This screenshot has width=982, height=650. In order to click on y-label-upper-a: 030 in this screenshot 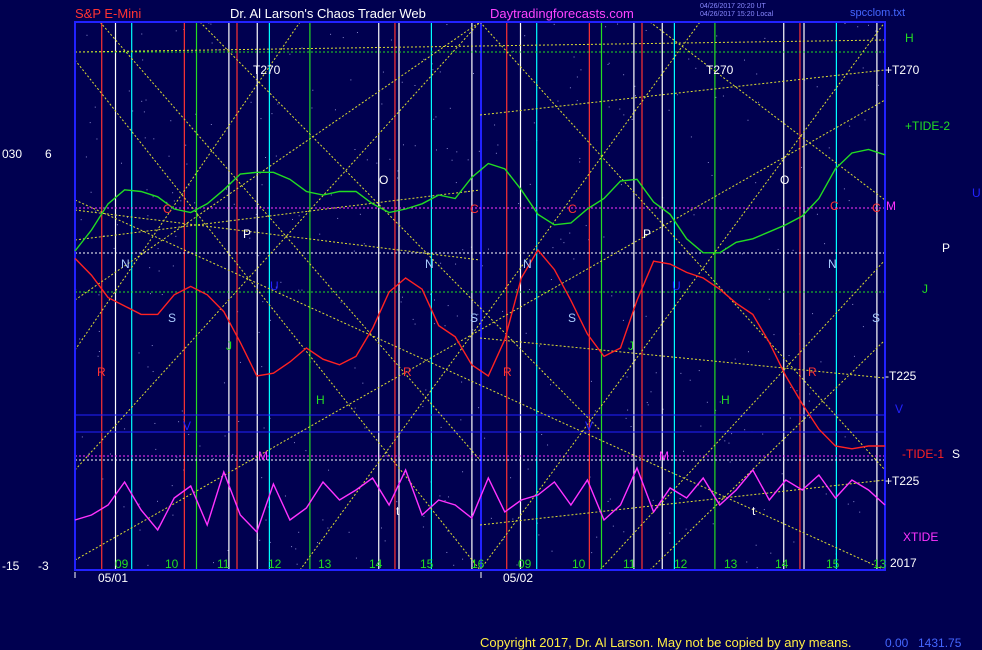, I will do `click(12, 154)`.